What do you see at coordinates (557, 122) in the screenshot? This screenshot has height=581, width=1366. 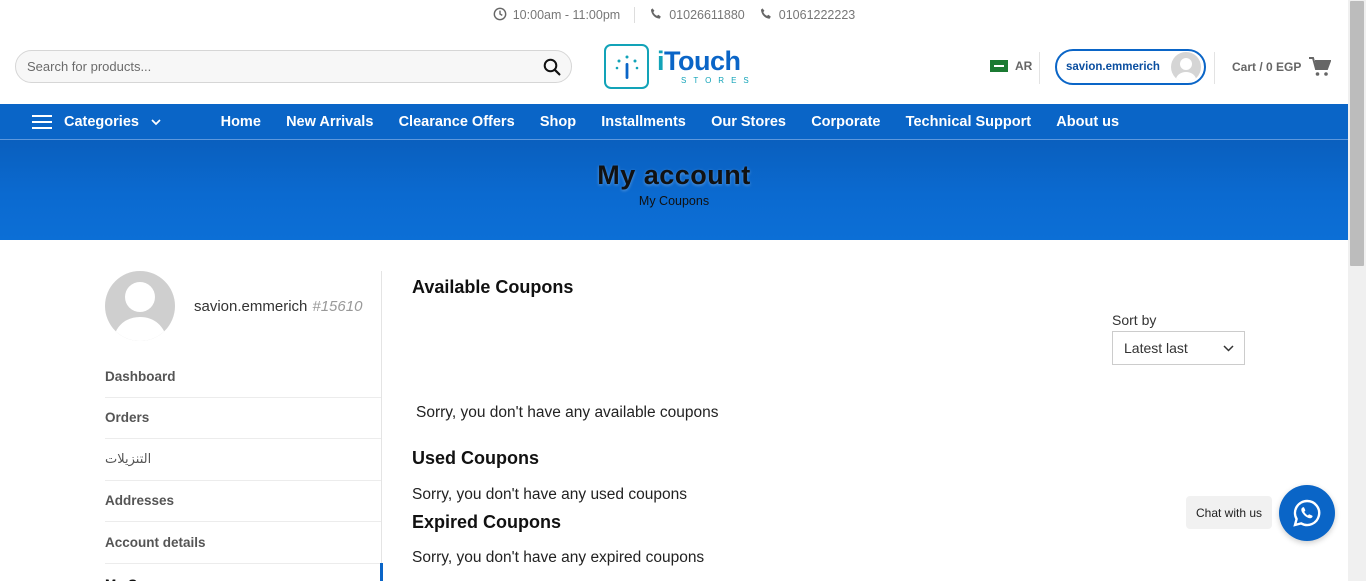 I see `nav-item-shop: Shop` at bounding box center [557, 122].